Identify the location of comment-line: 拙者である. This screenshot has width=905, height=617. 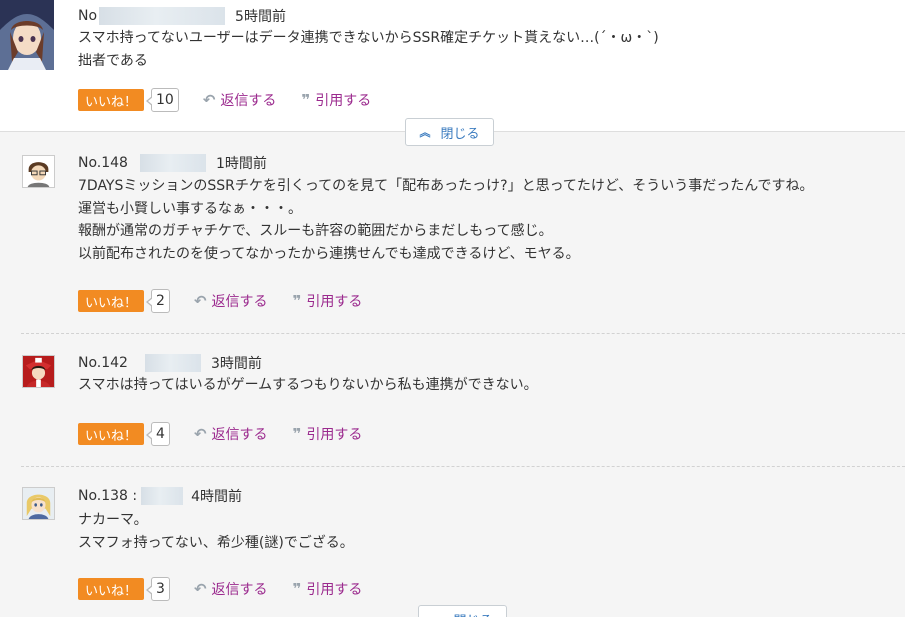
(113, 60).